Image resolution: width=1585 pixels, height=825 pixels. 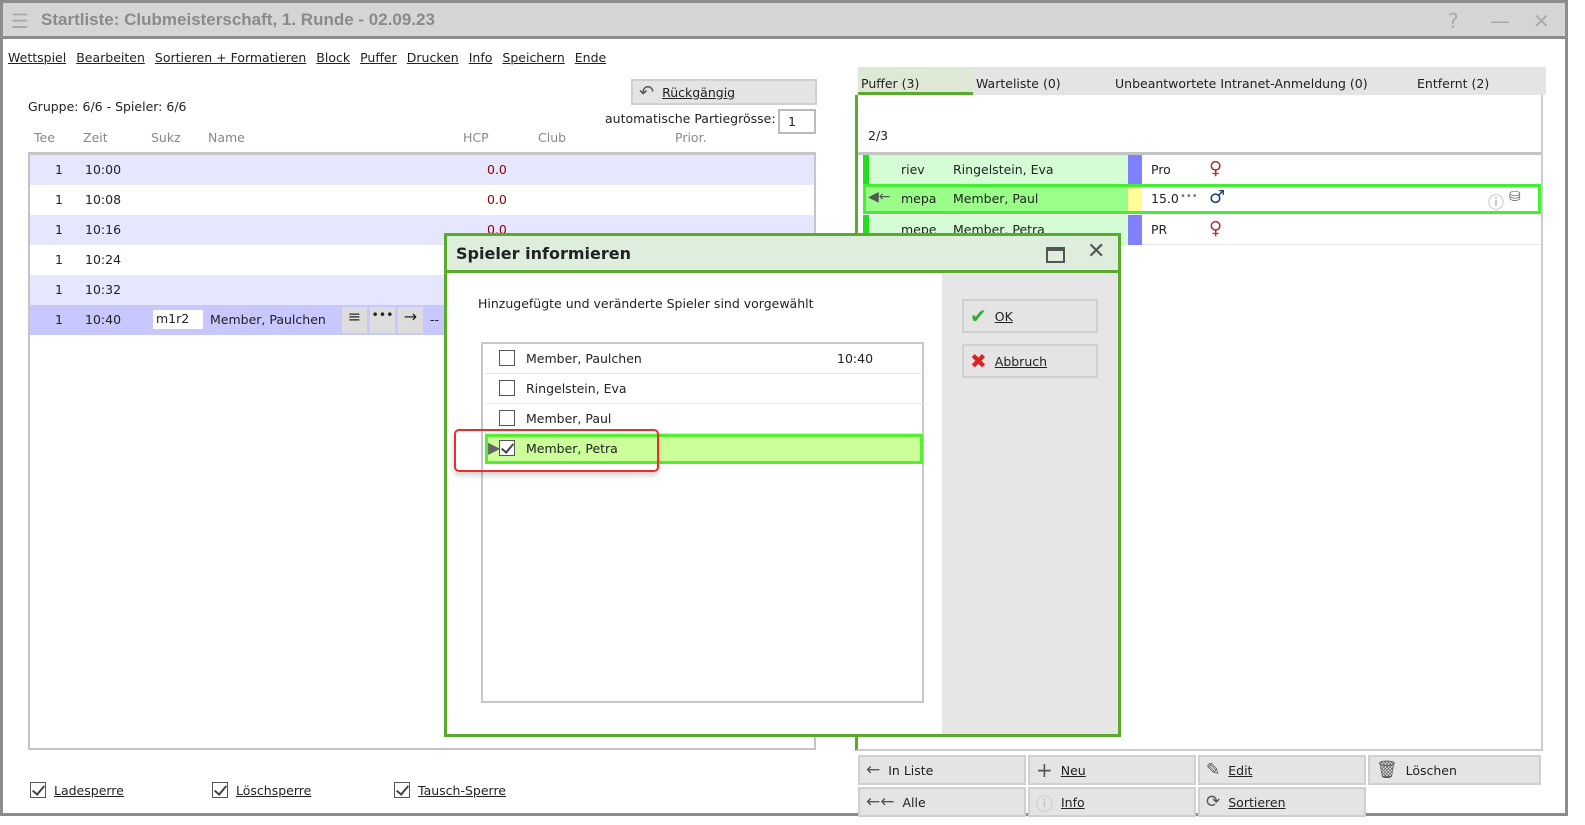 I want to click on list-item: Ringelstein, Eva, so click(x=704, y=389).